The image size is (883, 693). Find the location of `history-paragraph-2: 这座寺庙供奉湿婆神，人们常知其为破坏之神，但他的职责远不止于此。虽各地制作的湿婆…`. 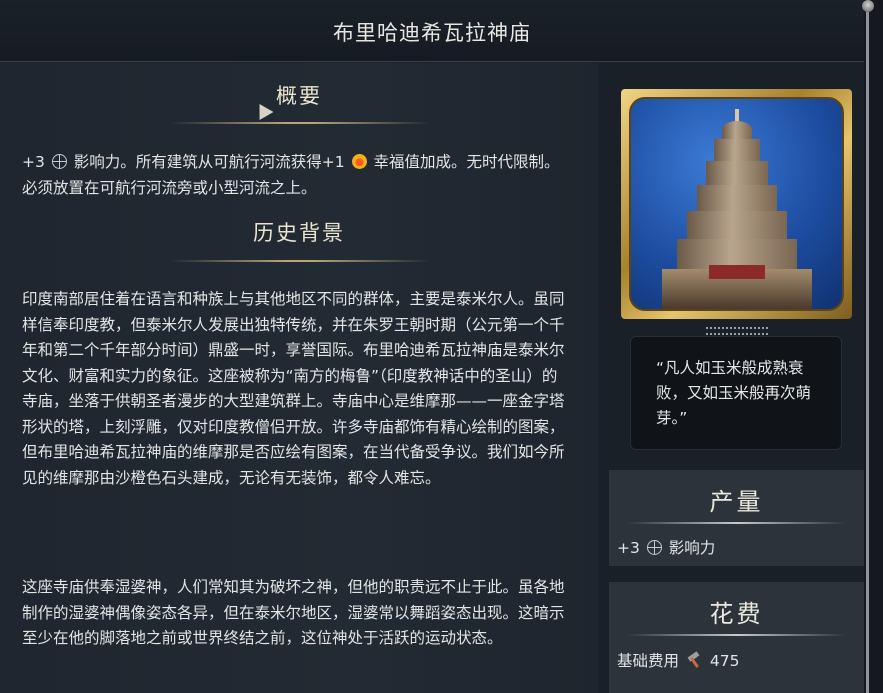

history-paragraph-2: 这座寺庙供奉湿婆神，人们常知其为破坏之神，但他的职责远不止于此。虽各地制作的湿婆… is located at coordinates (293, 612).